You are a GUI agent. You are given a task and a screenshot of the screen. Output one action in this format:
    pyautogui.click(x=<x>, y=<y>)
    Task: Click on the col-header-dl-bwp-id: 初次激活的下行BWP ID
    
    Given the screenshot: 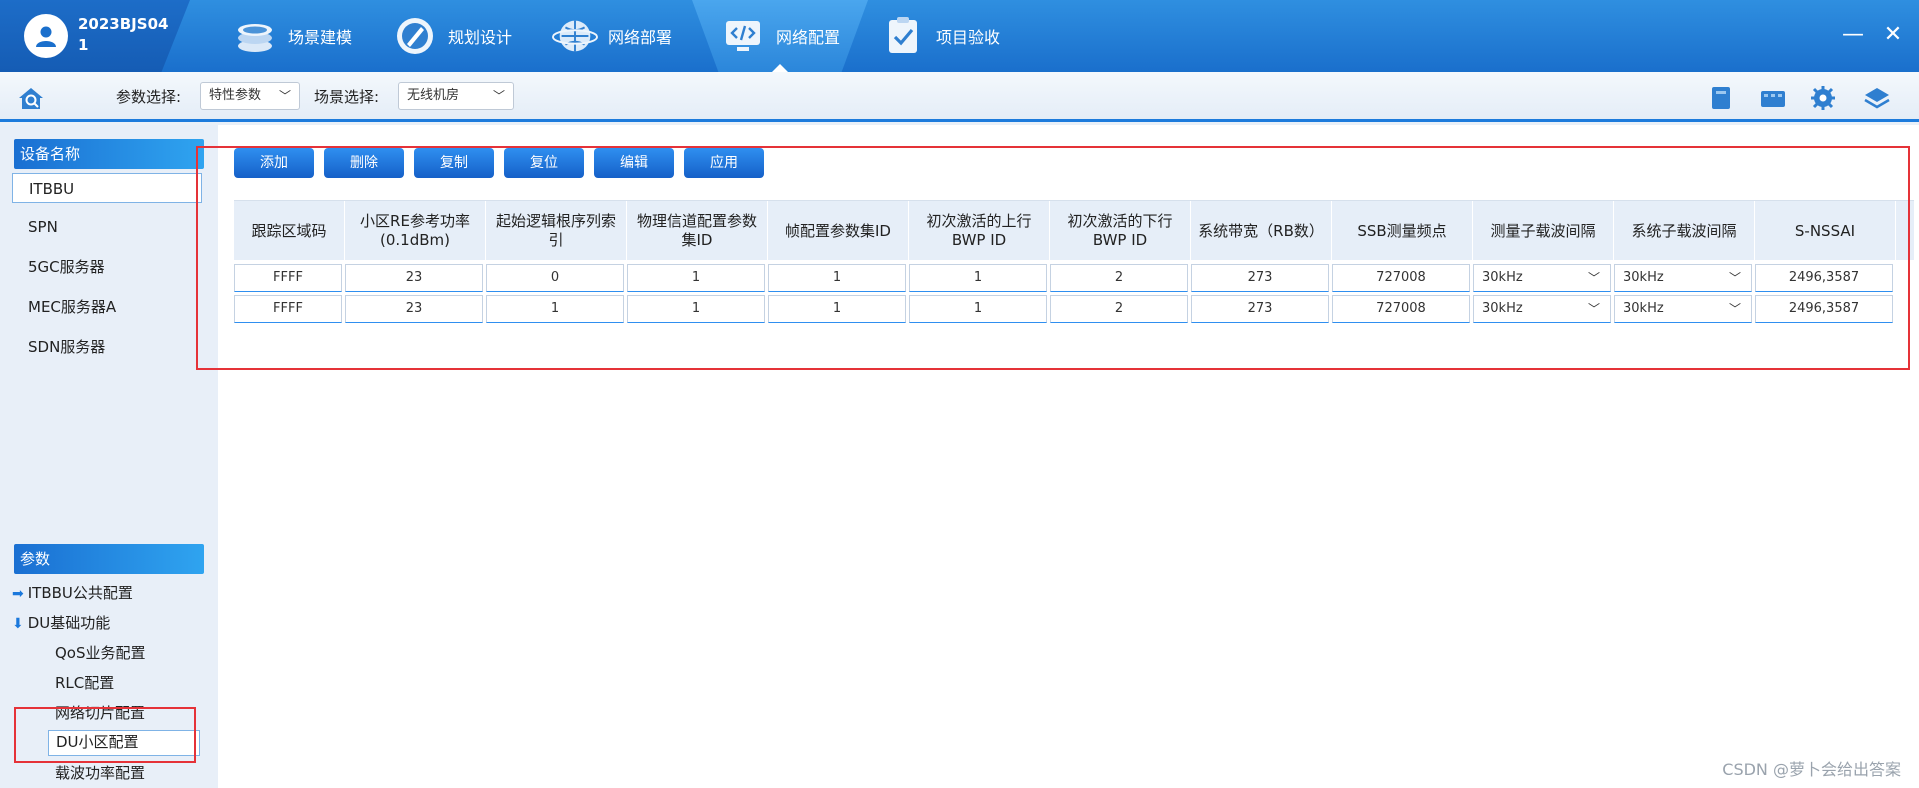 What is the action you would take?
    pyautogui.click(x=1120, y=231)
    